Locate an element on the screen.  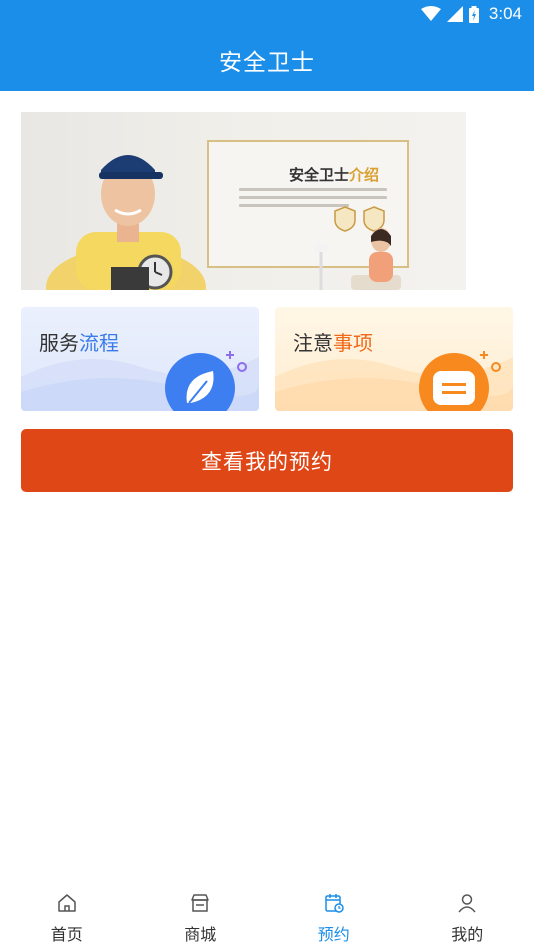
calendar-icon is located at coordinates (334, 903).